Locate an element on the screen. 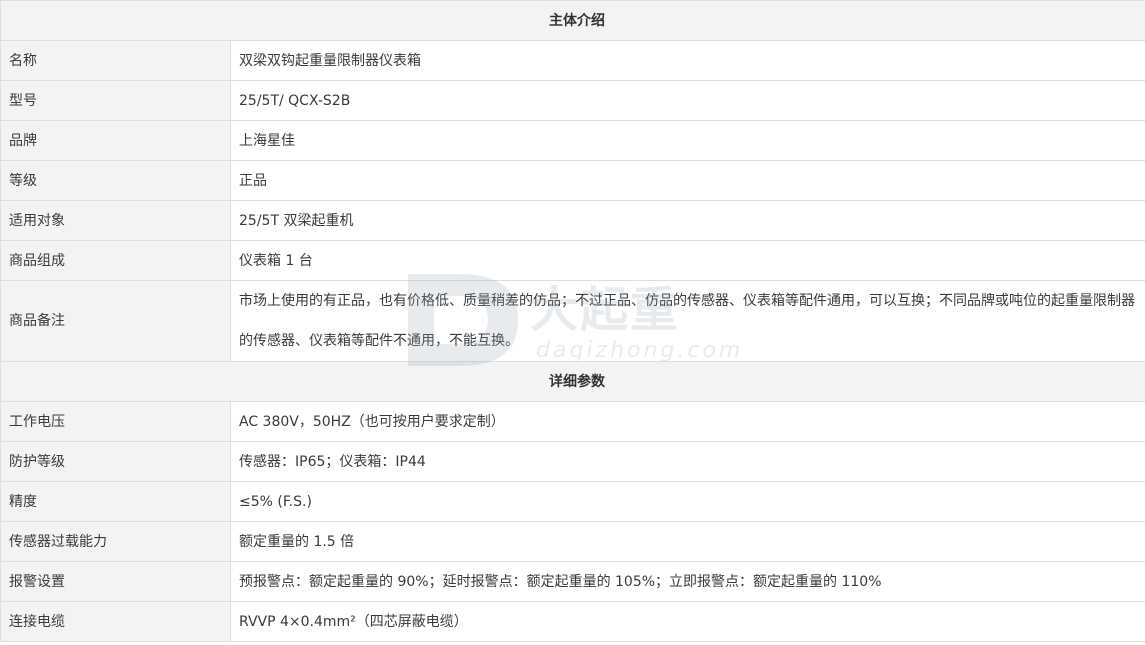 This screenshot has height=645, width=1145. spec-label: 商品备注 is located at coordinates (115, 321).